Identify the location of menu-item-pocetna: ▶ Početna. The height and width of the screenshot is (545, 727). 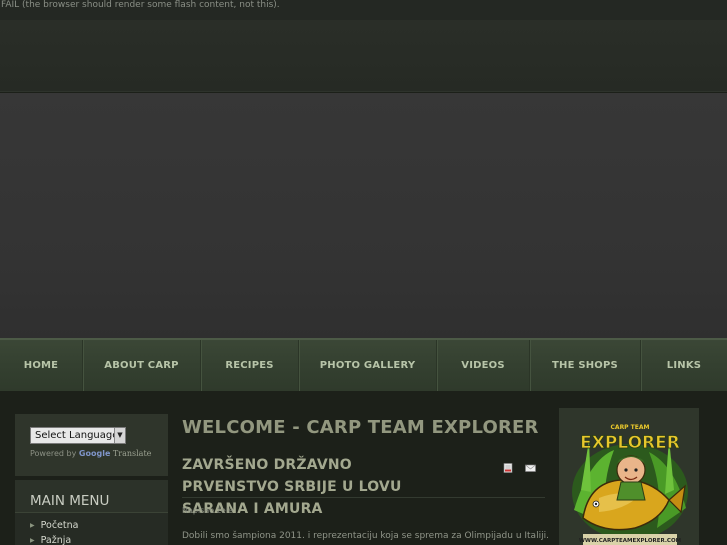
(54, 525).